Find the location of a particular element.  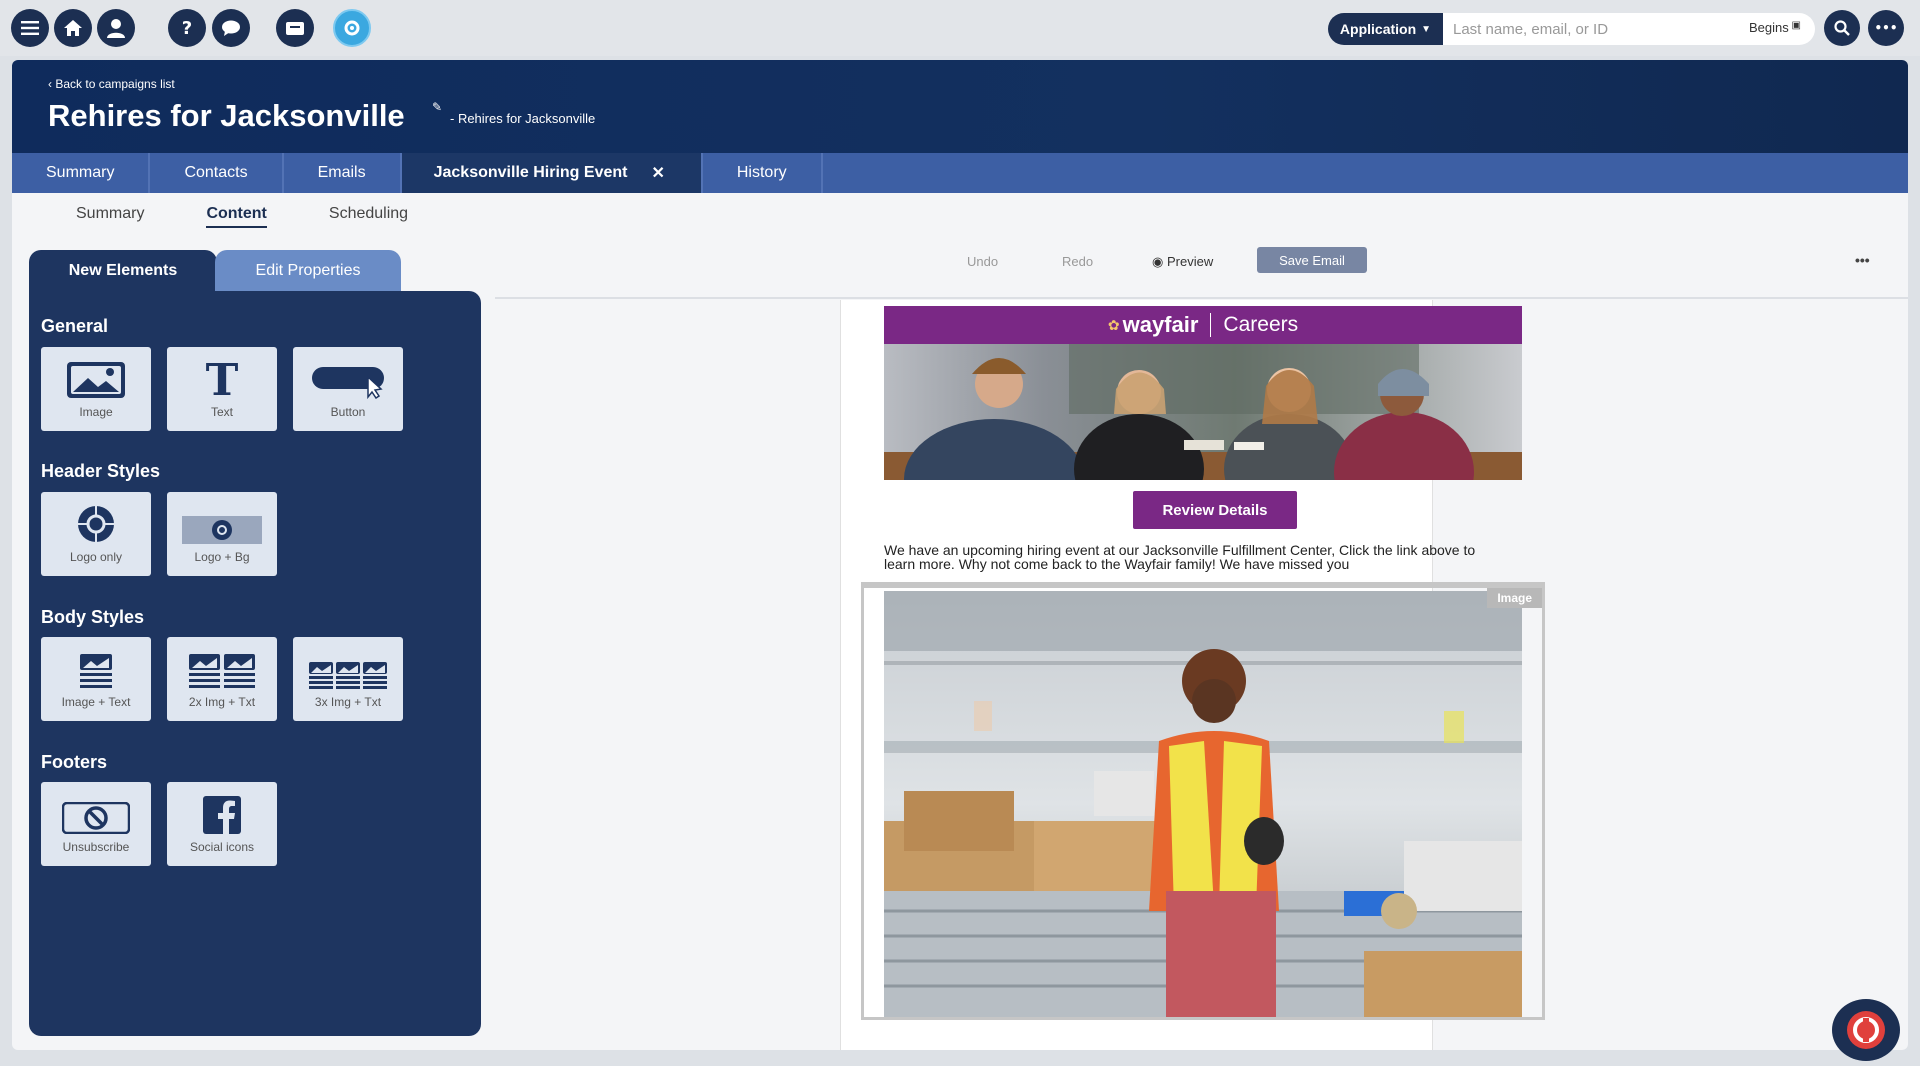

unsubscribe-tile: Unsubscribe is located at coordinates (96, 824).